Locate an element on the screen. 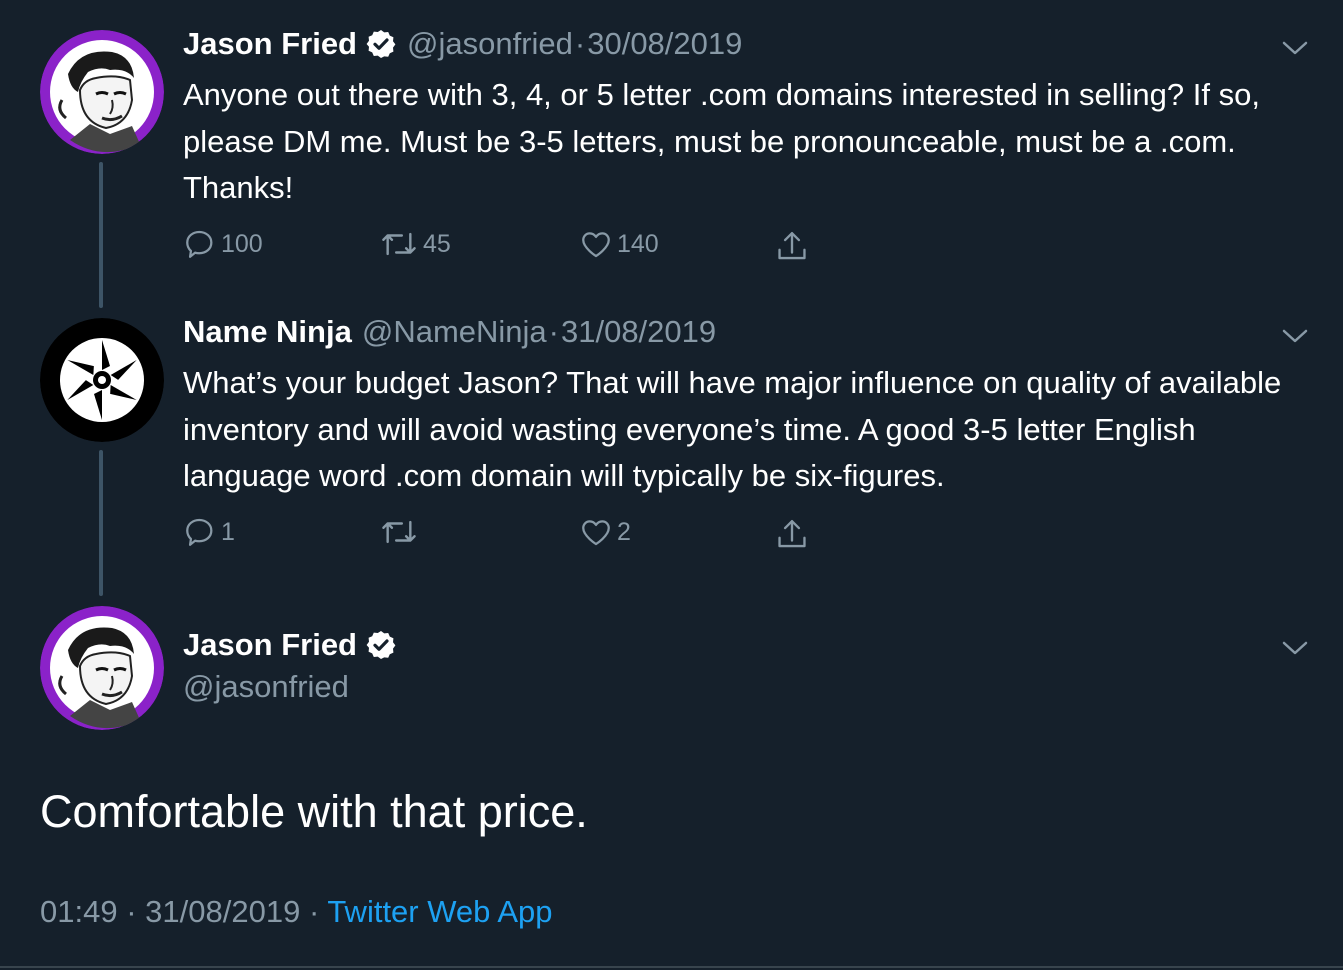  retweet-button is located at coordinates (401, 532).